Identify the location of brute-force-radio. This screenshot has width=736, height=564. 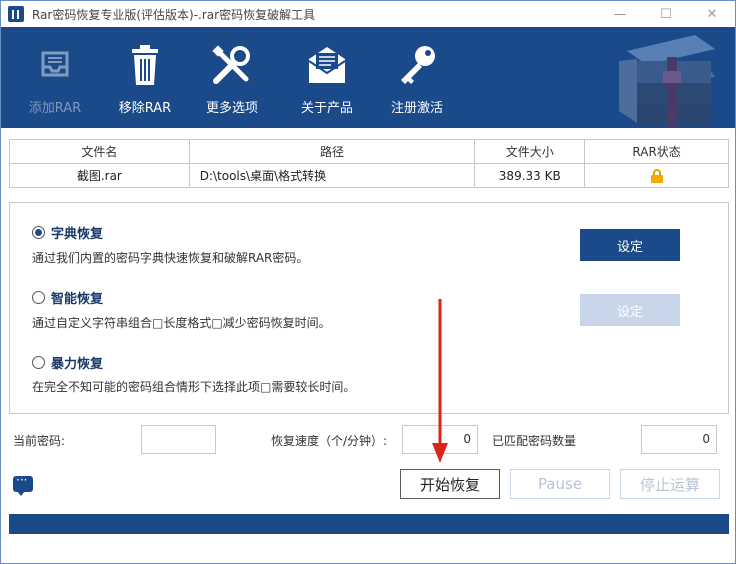
(38, 362).